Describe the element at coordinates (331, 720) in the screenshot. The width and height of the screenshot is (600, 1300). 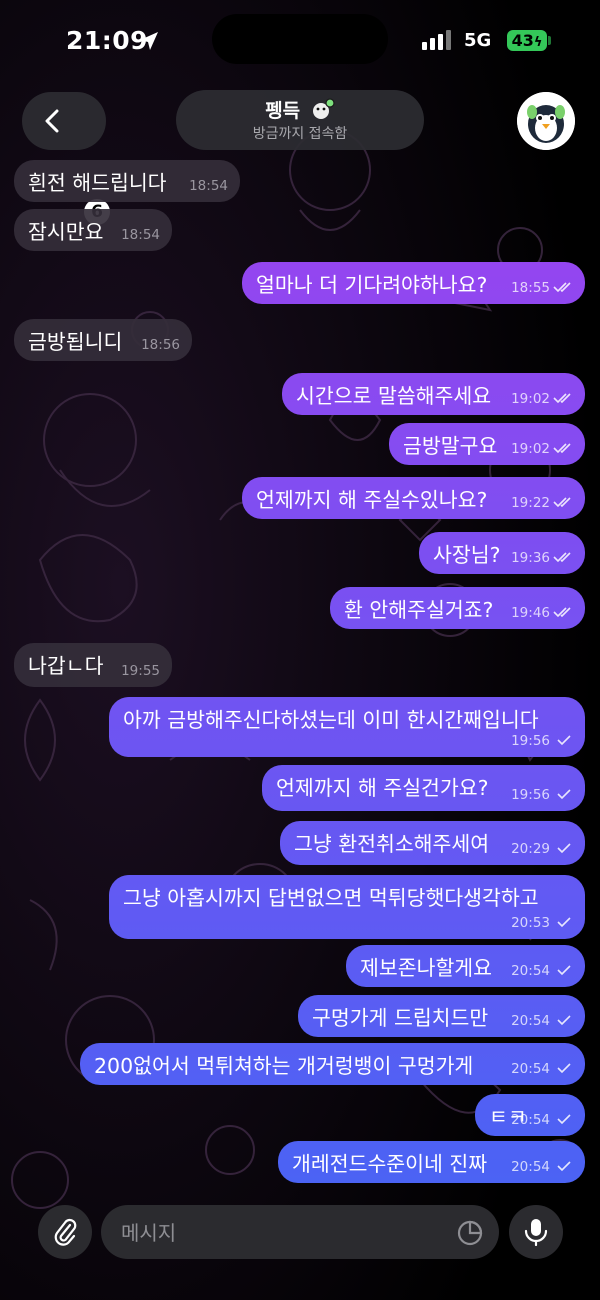
I see `message-text: 아까 금방해주신다하셨는데 이미 한시간째입니다` at that location.